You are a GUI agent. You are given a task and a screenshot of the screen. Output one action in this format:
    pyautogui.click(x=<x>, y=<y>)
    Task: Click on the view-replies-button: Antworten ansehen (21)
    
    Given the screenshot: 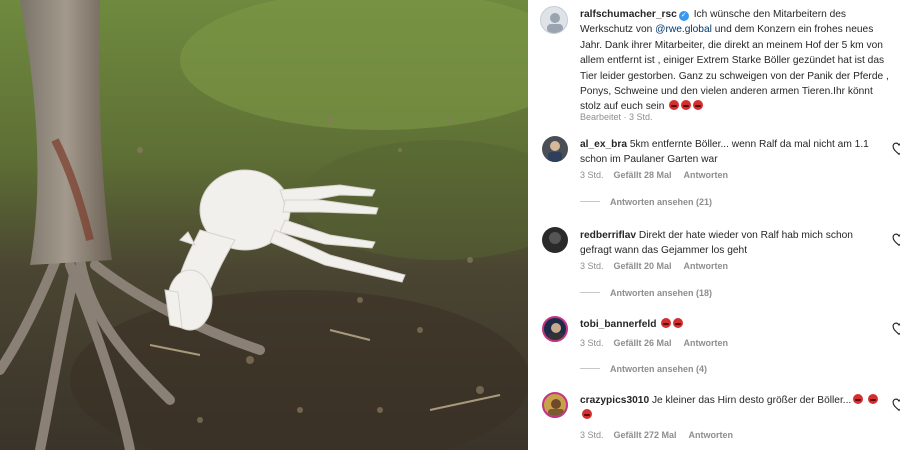 What is the action you would take?
    pyautogui.click(x=646, y=202)
    